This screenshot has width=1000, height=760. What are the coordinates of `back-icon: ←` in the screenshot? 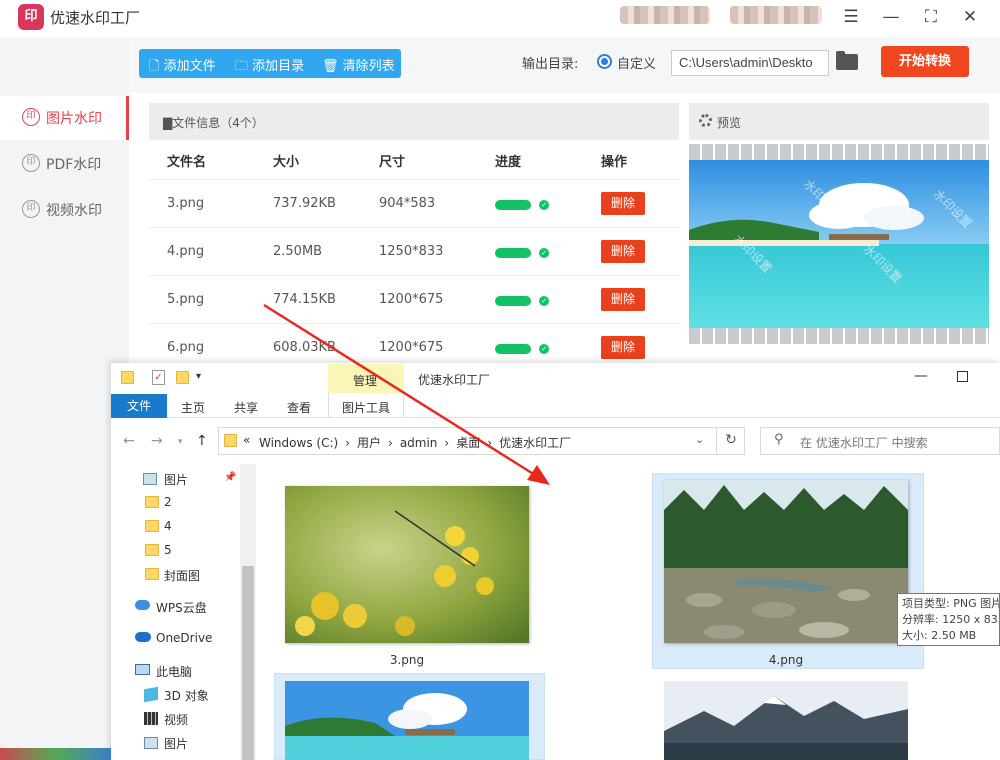 It's located at (129, 441).